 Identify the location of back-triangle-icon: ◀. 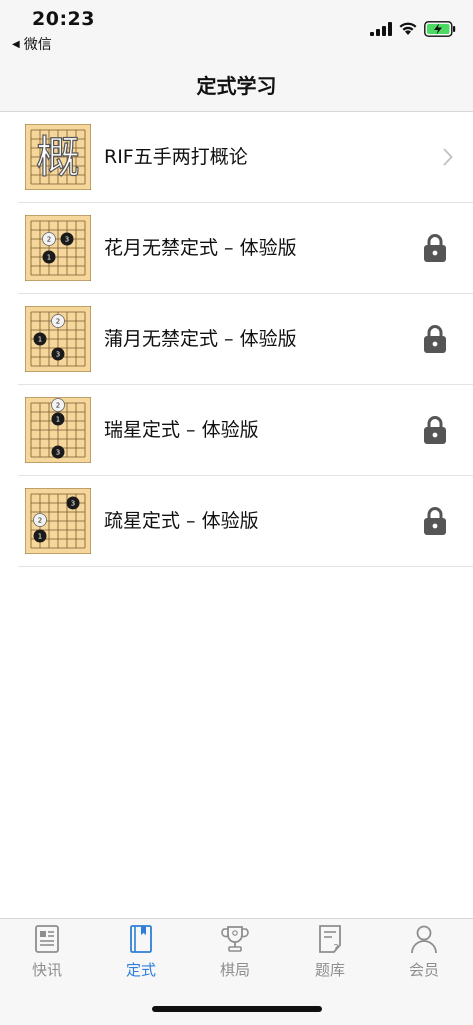
(16, 44).